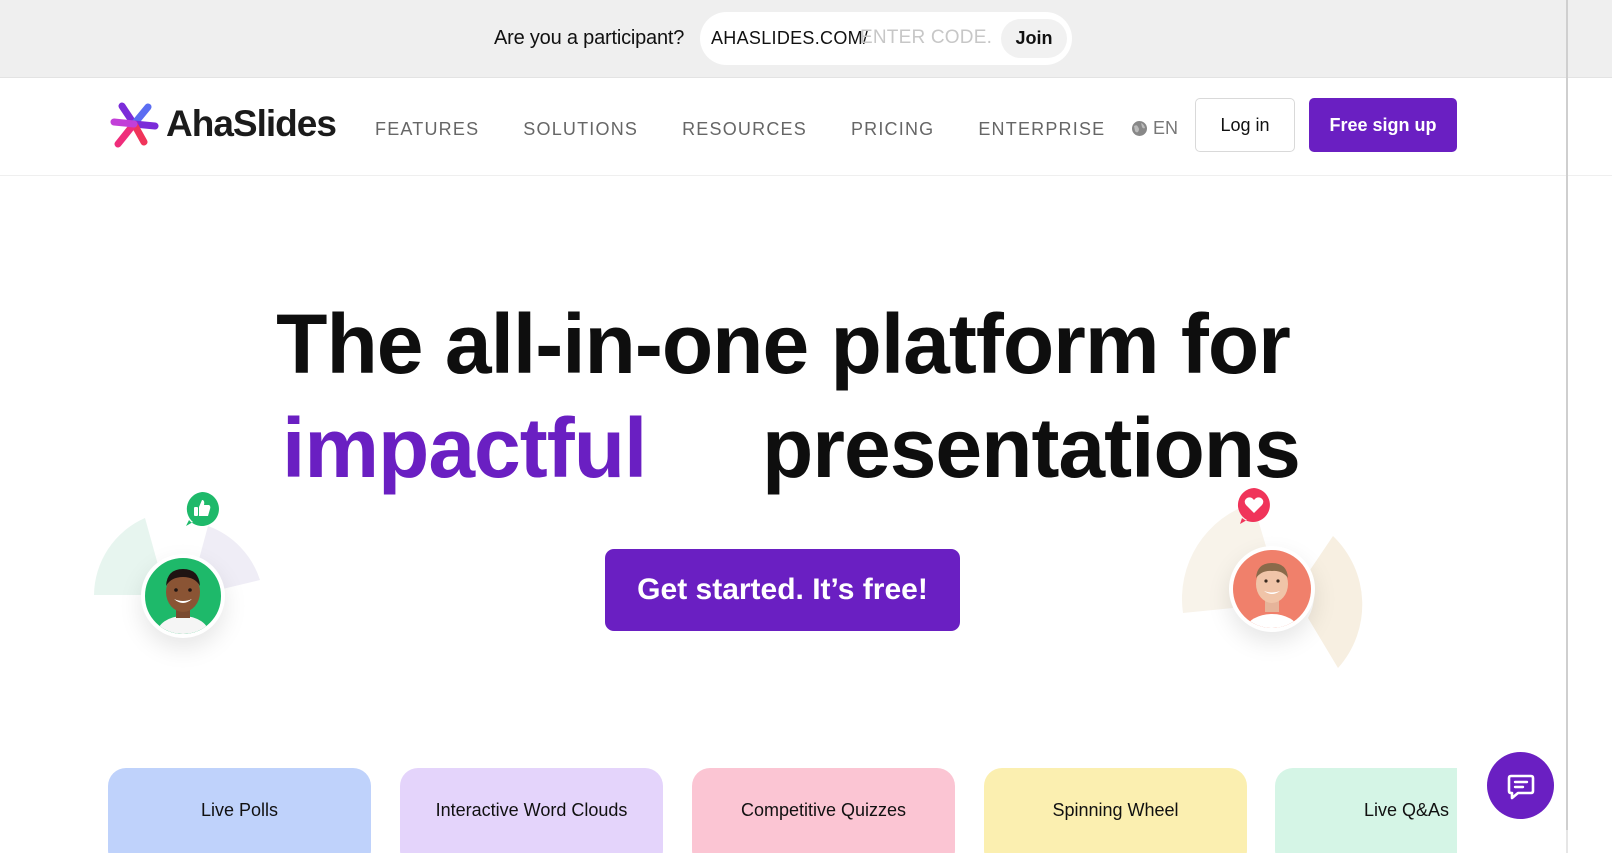  Describe the element at coordinates (183, 596) in the screenshot. I see `avatar-left` at that location.